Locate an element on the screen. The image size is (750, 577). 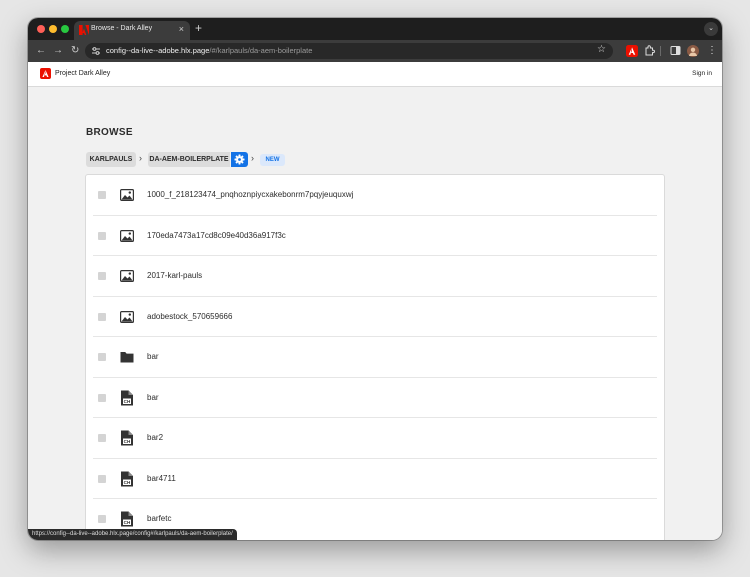
reload-icon: ↻ is located at coordinates (75, 51).